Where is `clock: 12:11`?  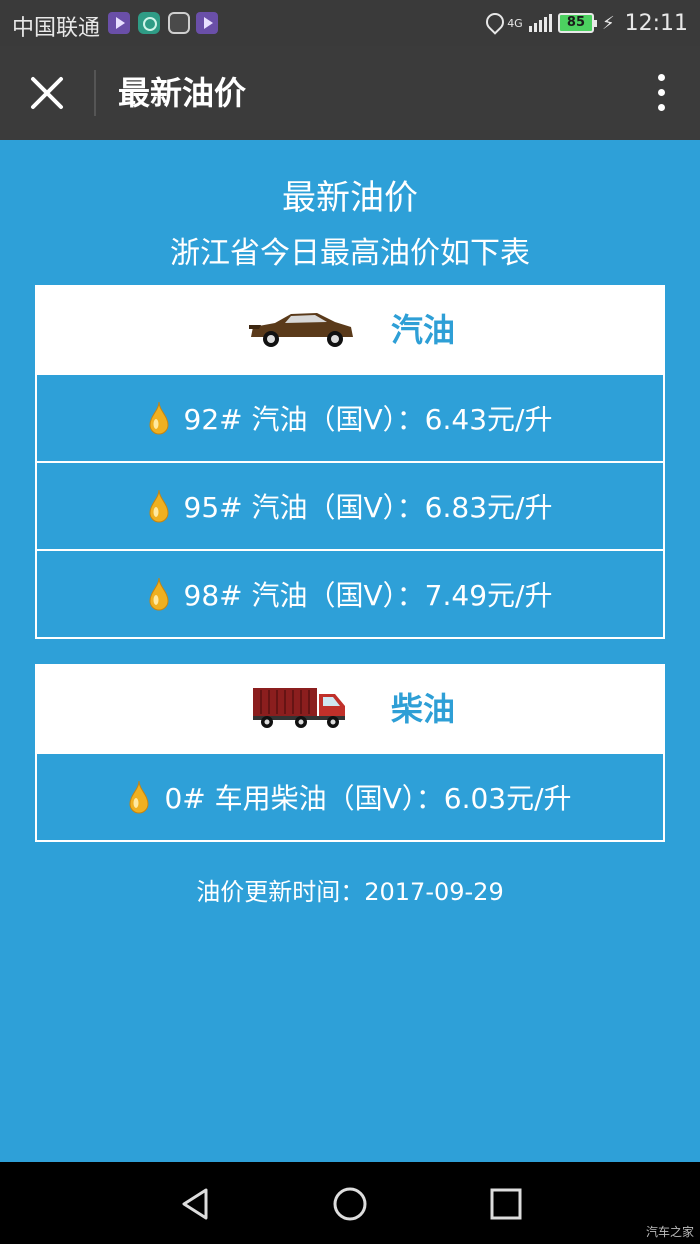
clock: 12:11 is located at coordinates (656, 23).